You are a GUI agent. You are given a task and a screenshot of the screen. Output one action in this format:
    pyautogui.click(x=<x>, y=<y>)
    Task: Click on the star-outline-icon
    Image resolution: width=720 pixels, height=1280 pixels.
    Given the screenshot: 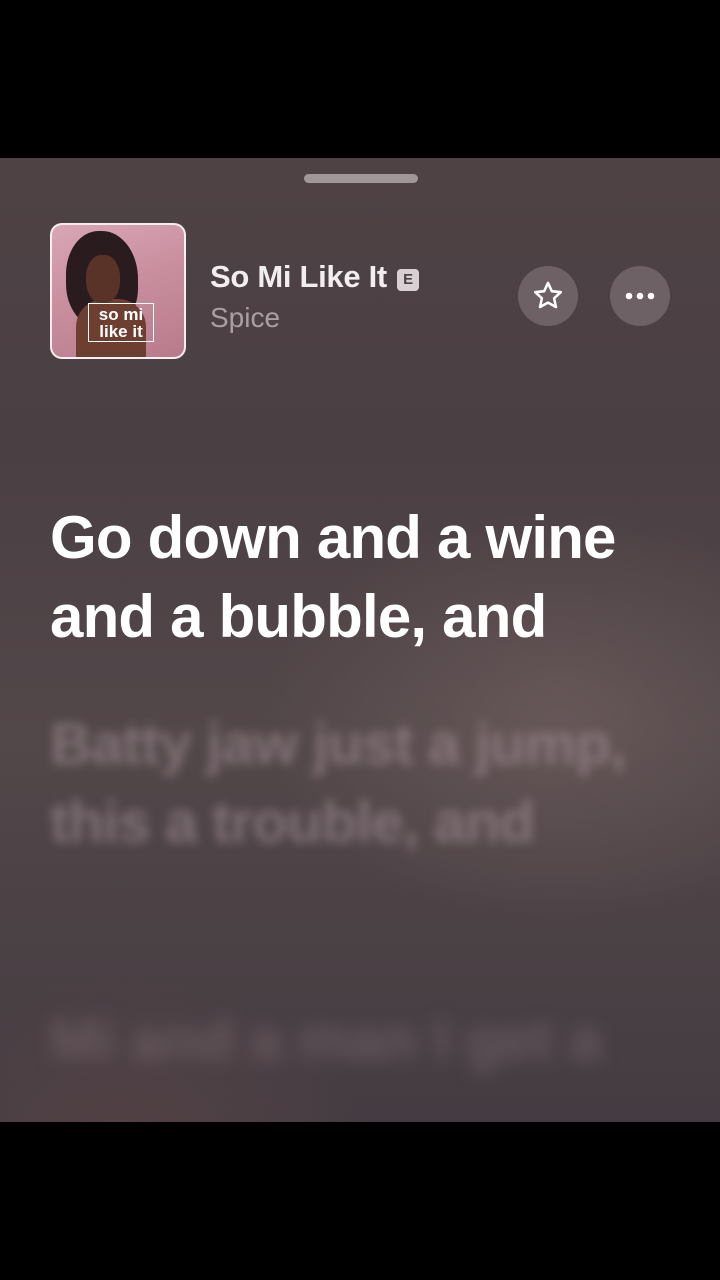 What is the action you would take?
    pyautogui.click(x=548, y=295)
    